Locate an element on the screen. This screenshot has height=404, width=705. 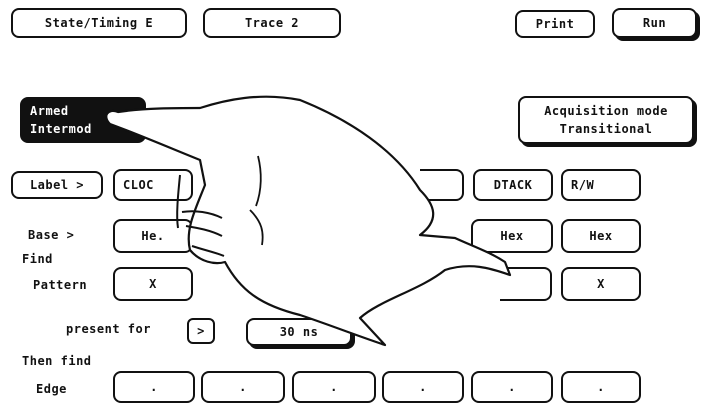
acquisition-line1: Acquisition mode is located at coordinates (606, 111).